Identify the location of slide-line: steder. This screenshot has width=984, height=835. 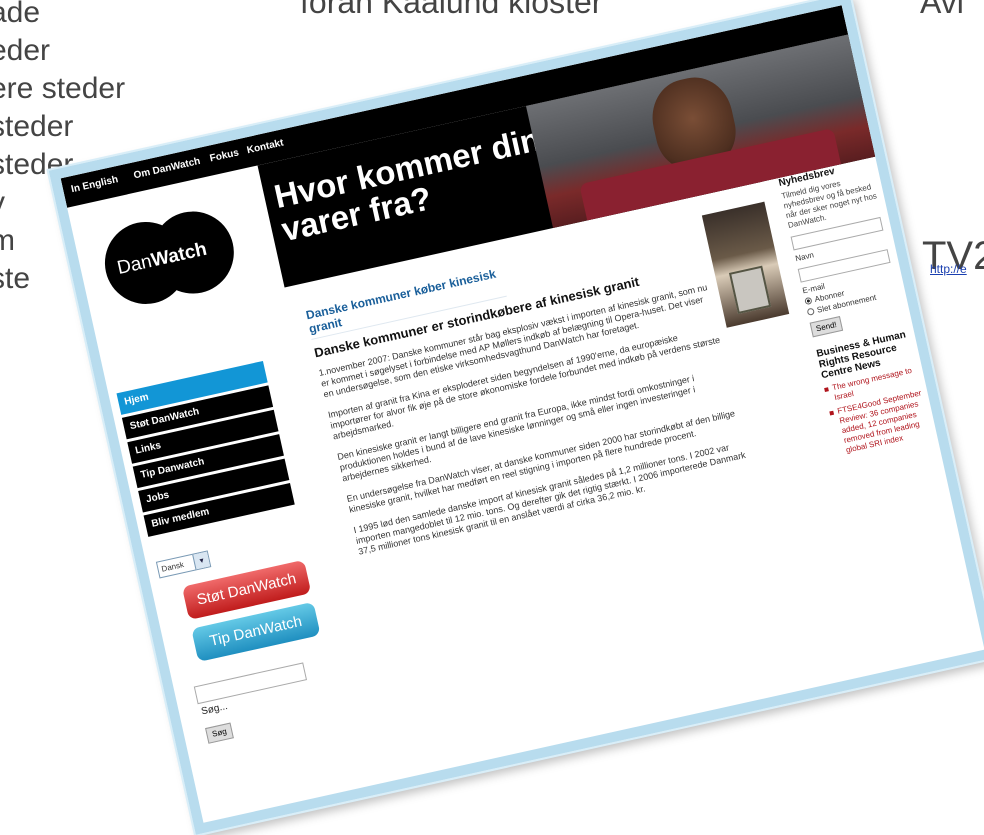
(37, 126).